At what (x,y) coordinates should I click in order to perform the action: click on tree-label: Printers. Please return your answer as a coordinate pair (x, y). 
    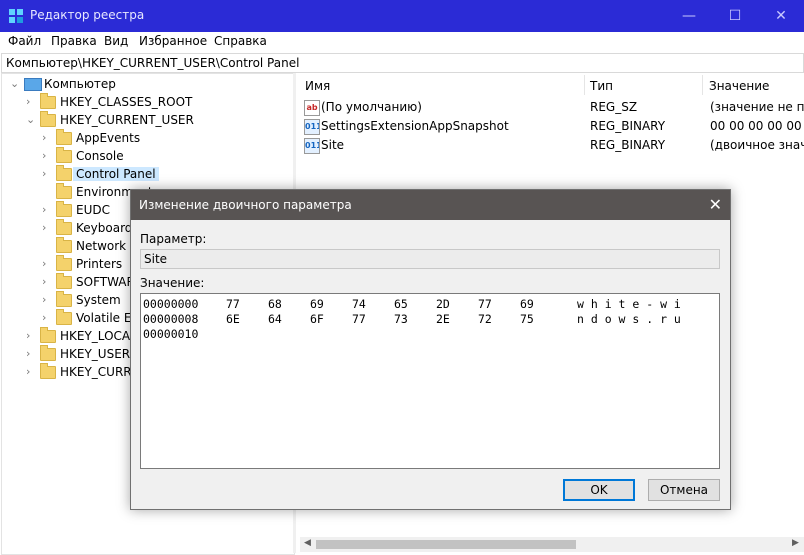
    Looking at the image, I should click on (99, 264).